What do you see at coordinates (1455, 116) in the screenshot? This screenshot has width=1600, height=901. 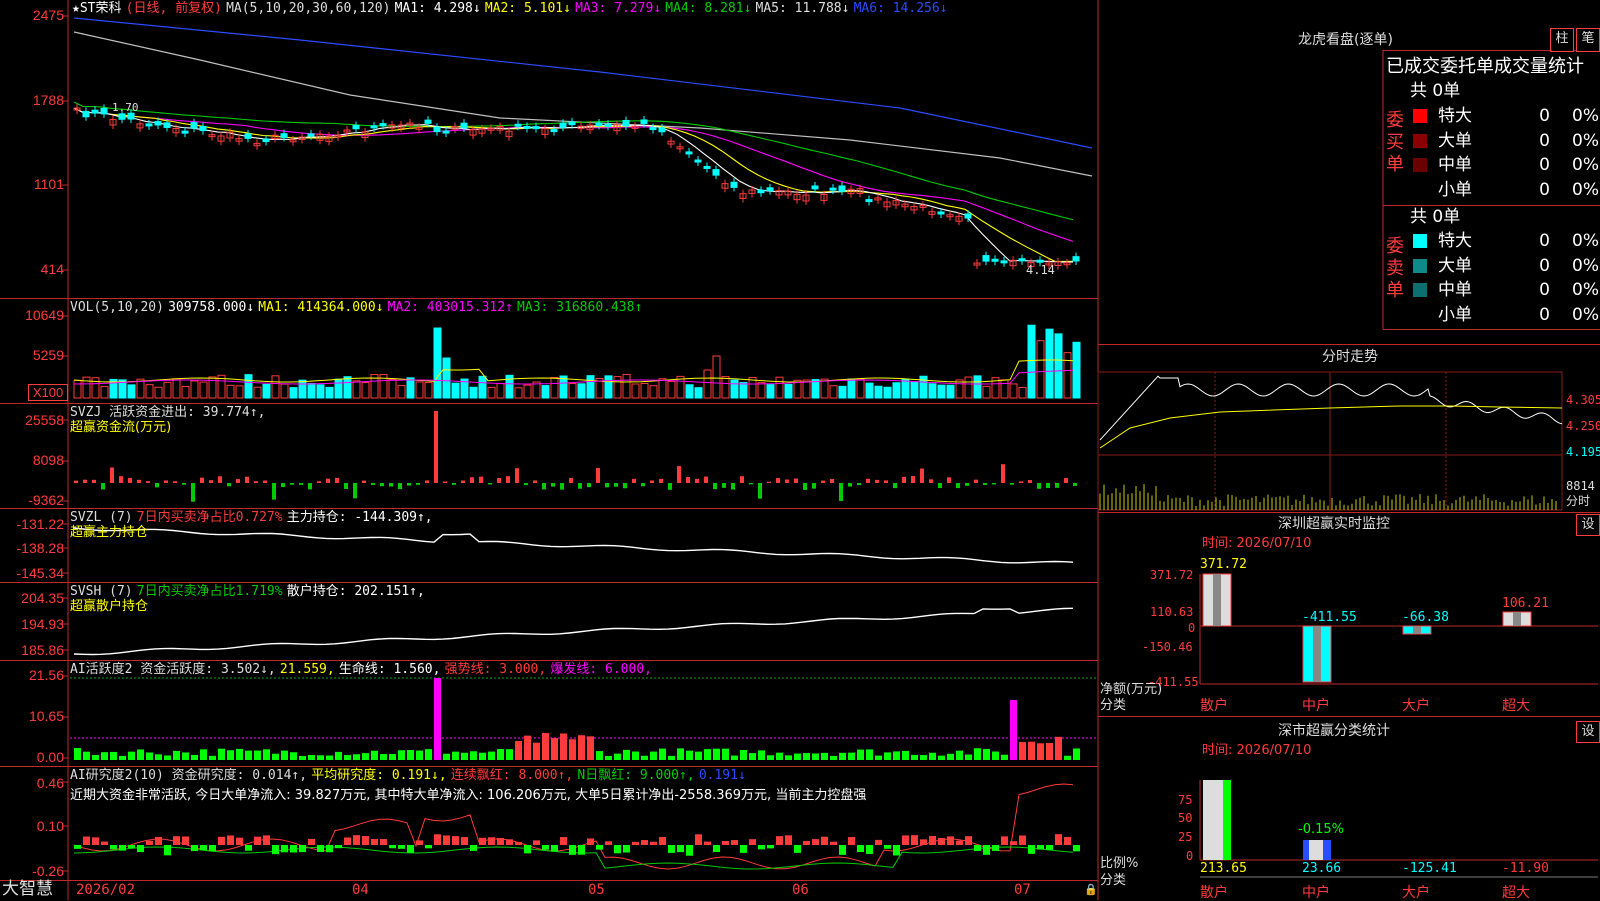 I see `order-type-label: 特大` at bounding box center [1455, 116].